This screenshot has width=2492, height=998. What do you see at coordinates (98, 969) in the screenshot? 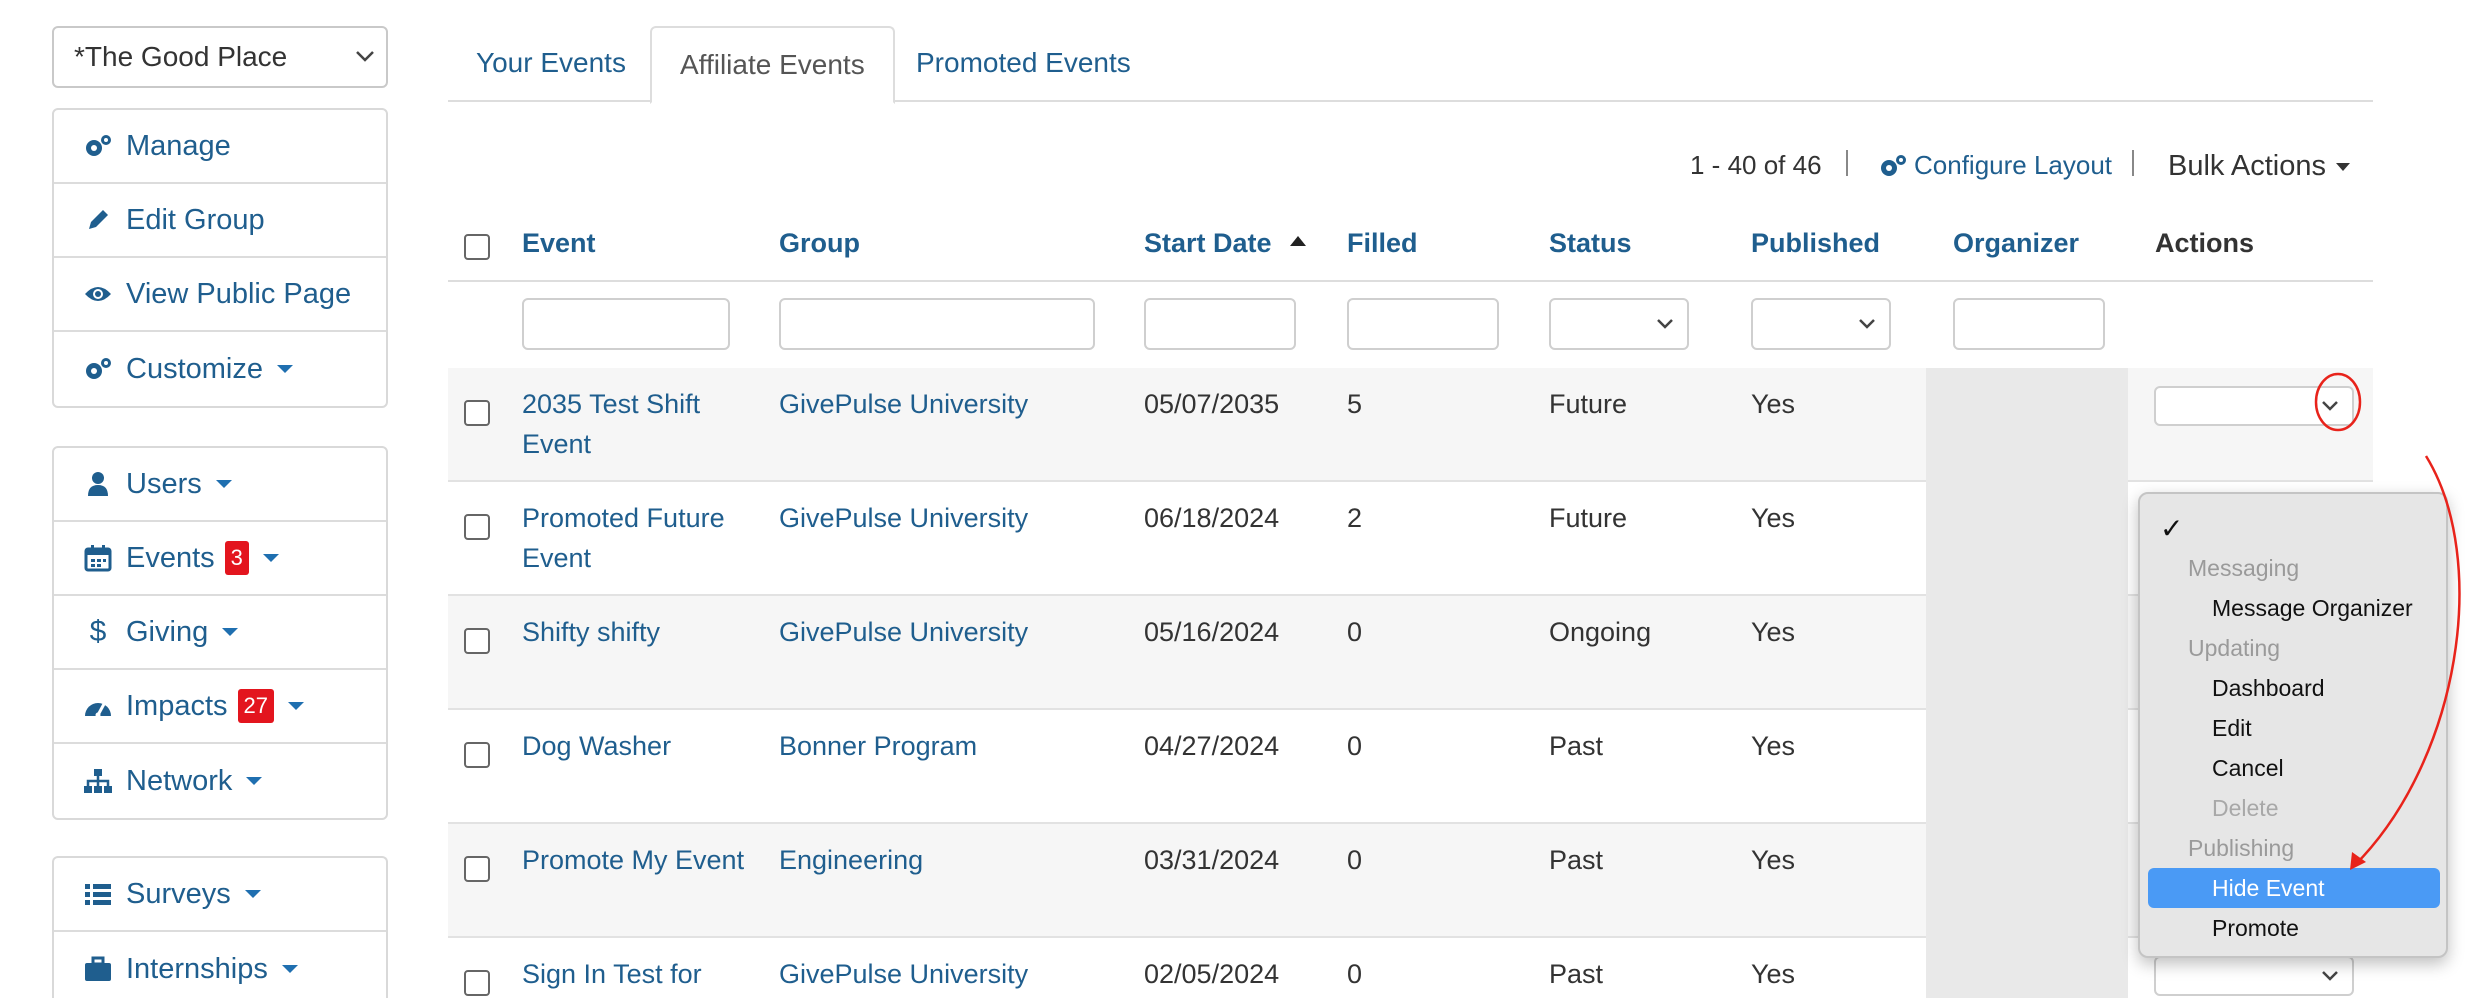
I see `briefcase-icon` at bounding box center [98, 969].